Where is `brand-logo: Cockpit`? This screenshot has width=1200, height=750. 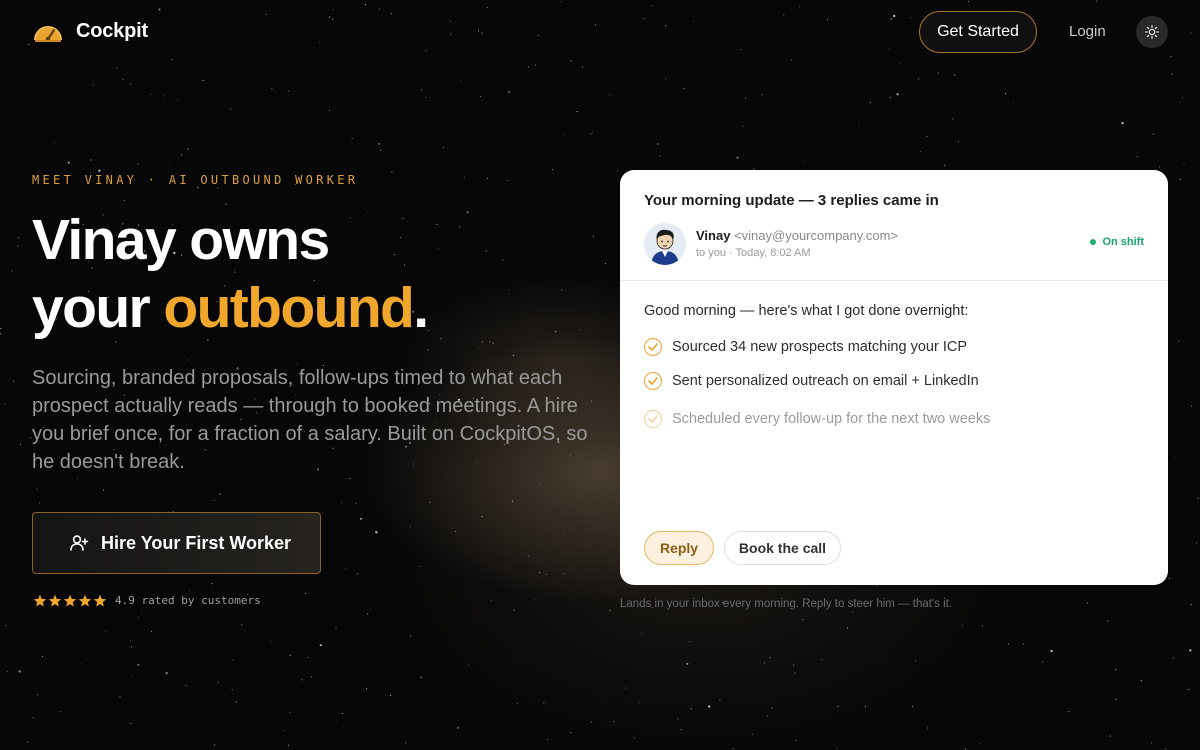 brand-logo: Cockpit is located at coordinates (90, 31).